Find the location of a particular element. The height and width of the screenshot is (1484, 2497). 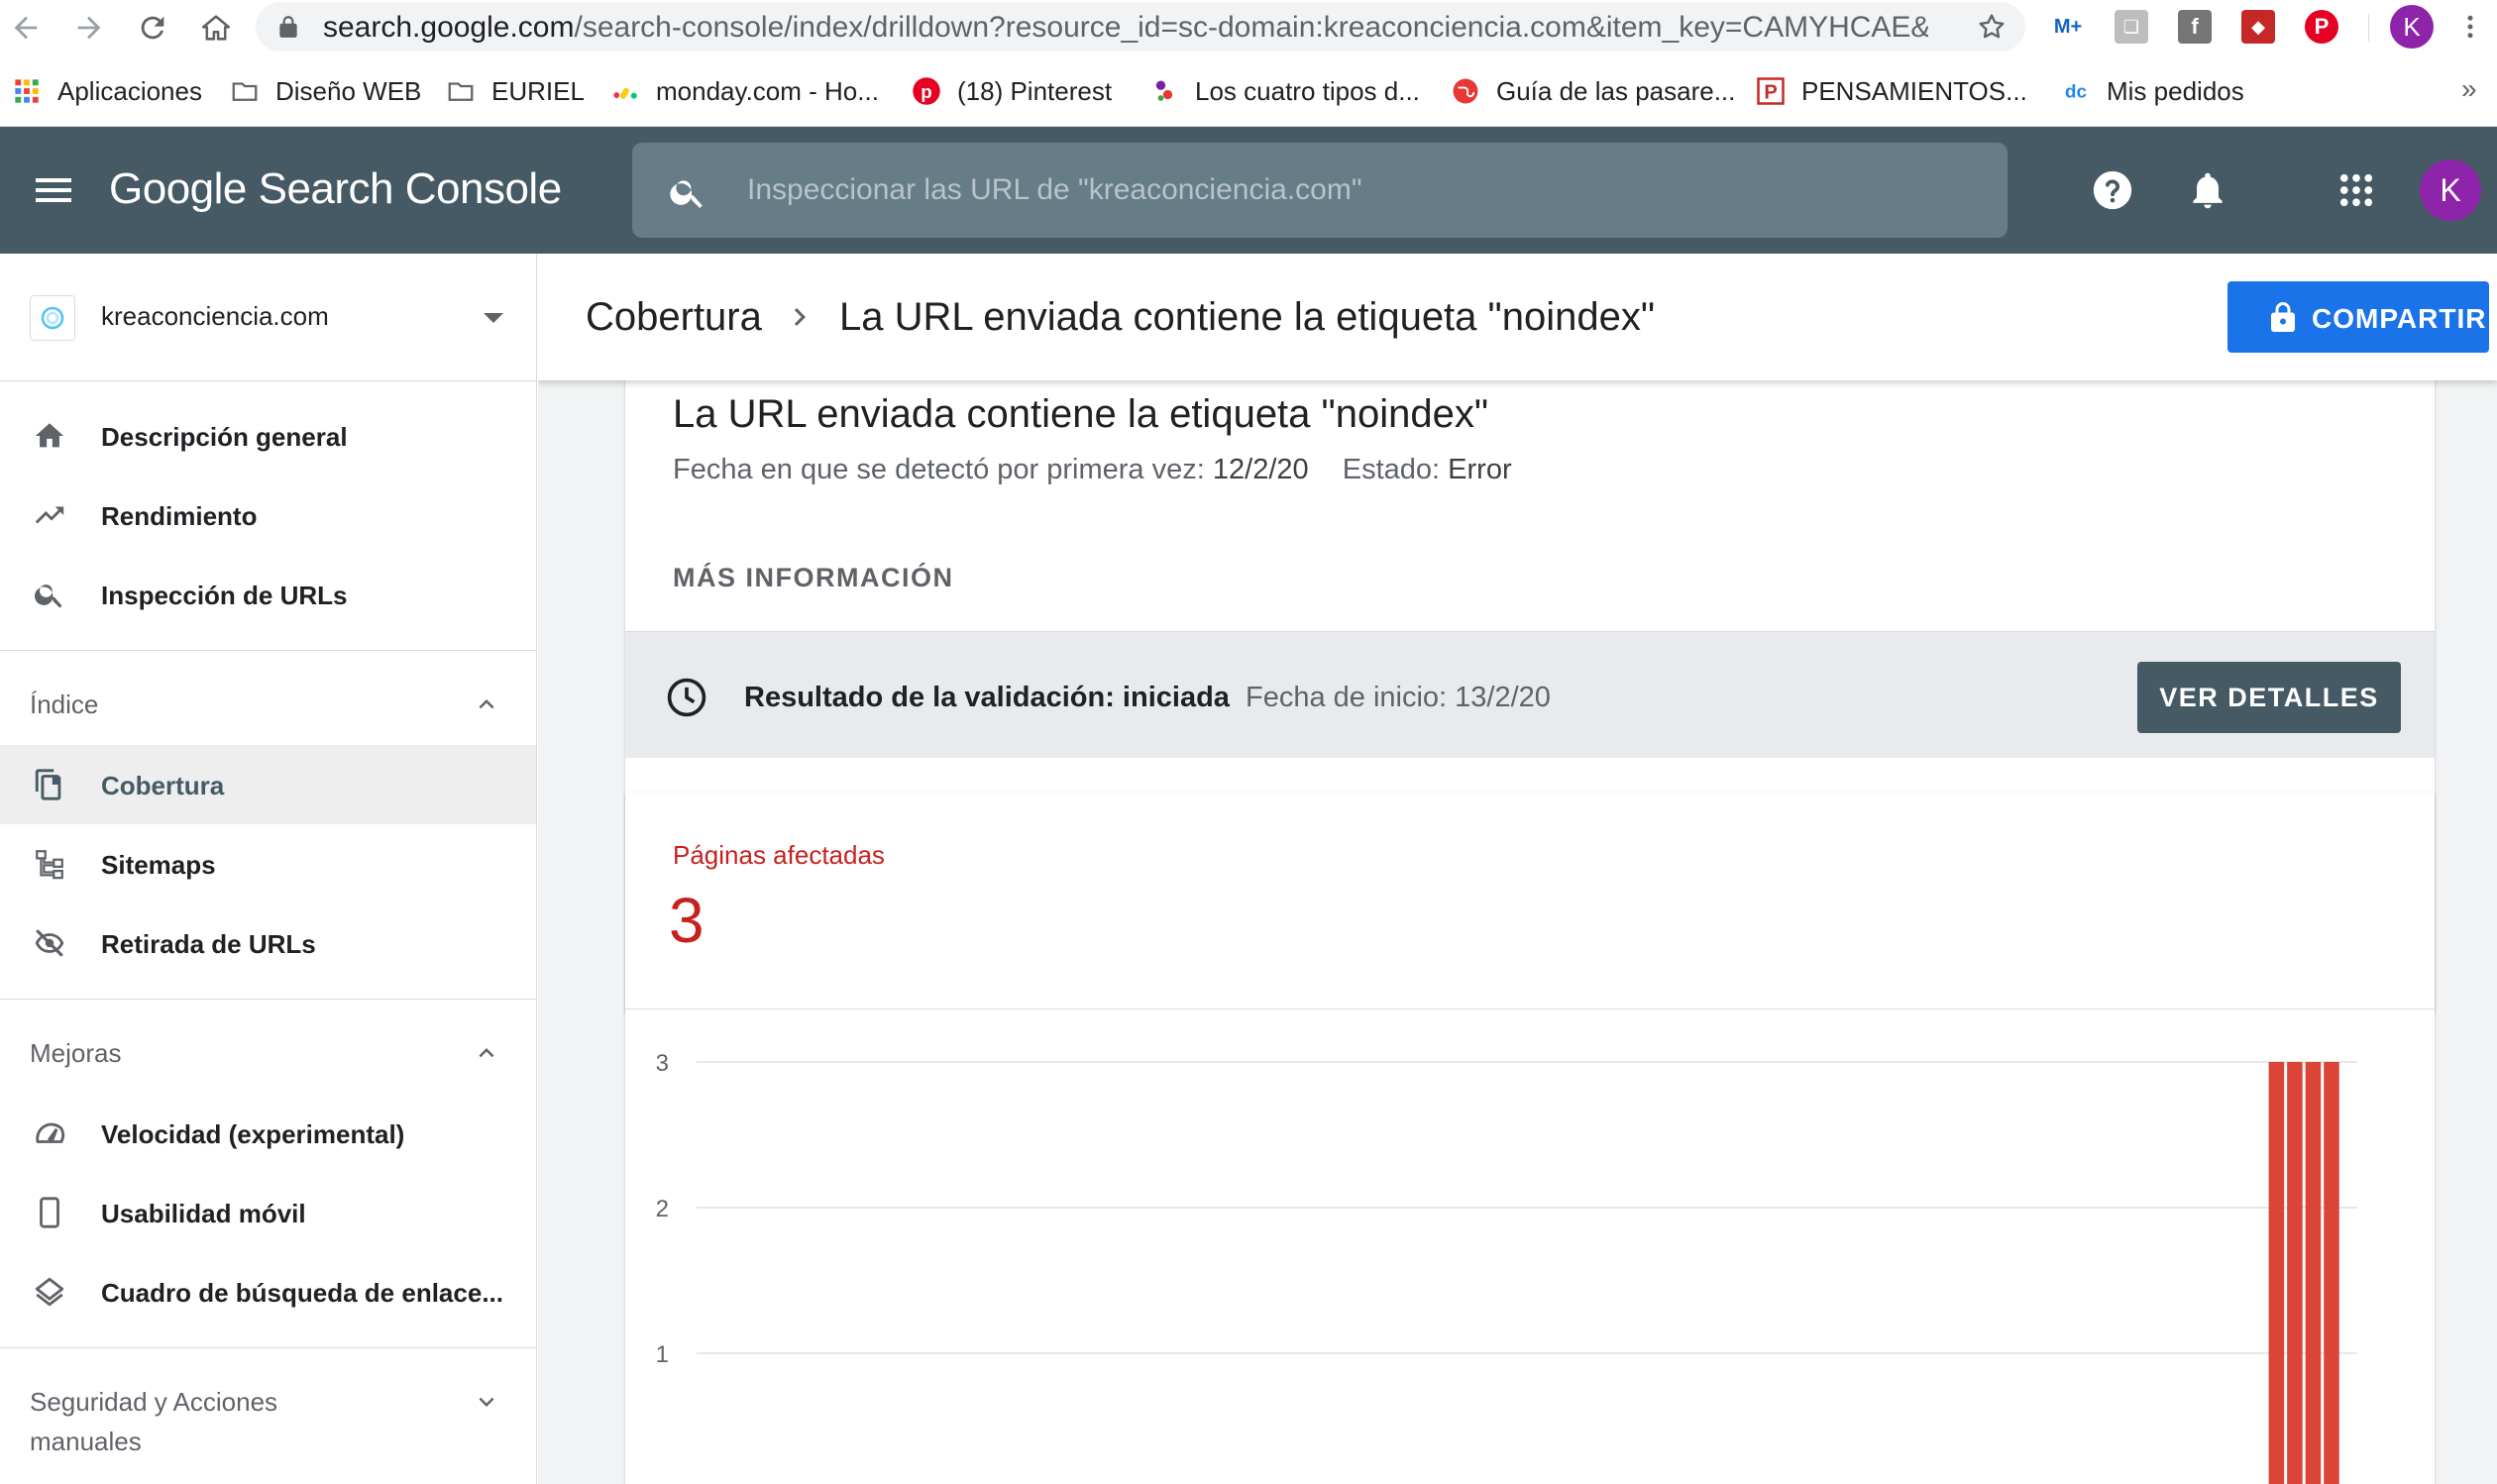

google-apps-button is located at coordinates (2356, 190).